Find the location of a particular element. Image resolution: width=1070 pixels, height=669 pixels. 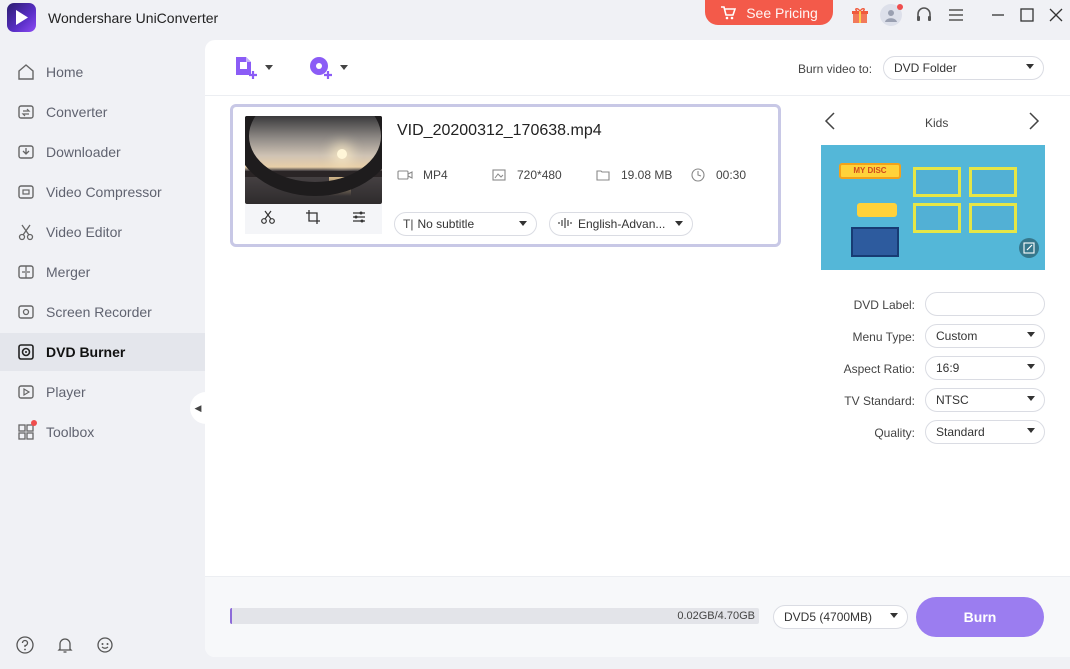

compressor-icon is located at coordinates (26, 192).